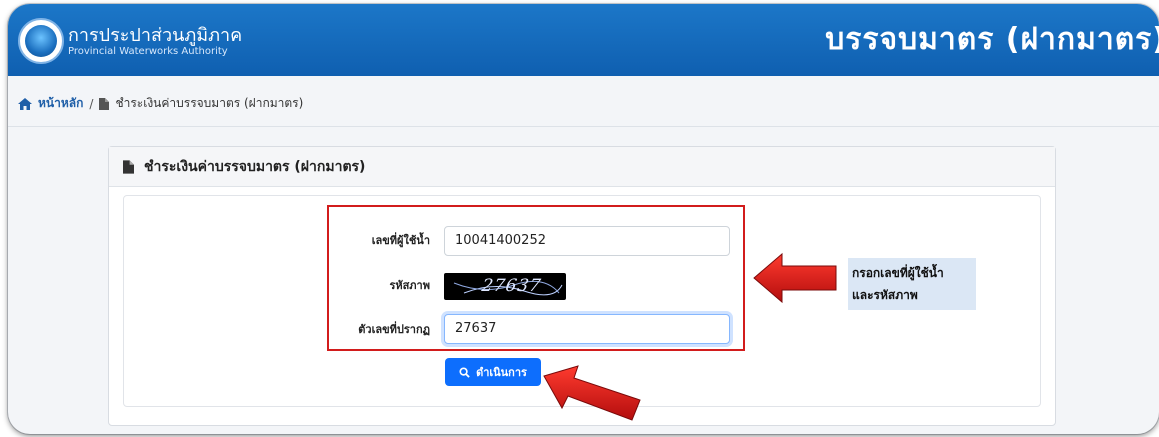  What do you see at coordinates (209, 103) in the screenshot?
I see `breadcrumb-current: ชำระเงินค่าบรรจบมาตร (ฝากมาตร)` at bounding box center [209, 103].